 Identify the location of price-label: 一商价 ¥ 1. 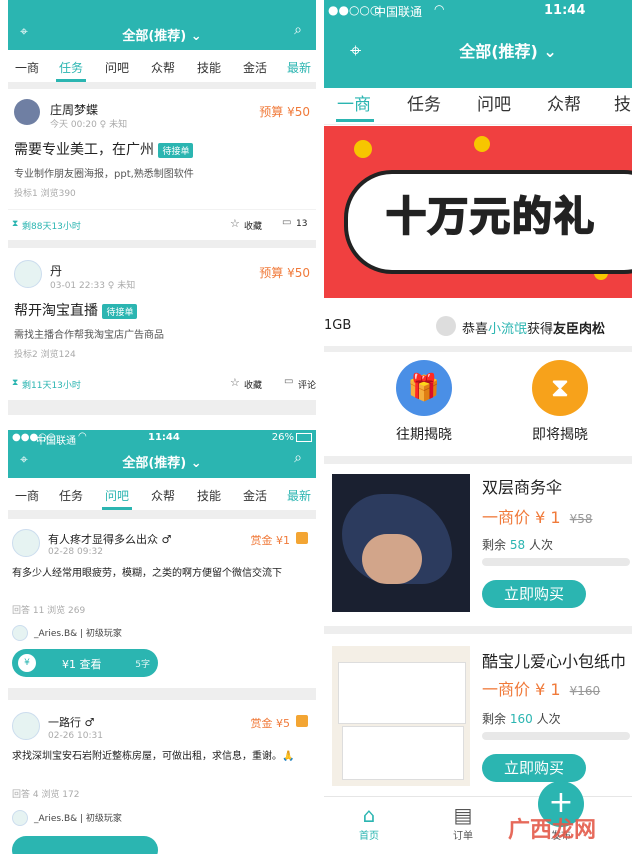
(521, 517).